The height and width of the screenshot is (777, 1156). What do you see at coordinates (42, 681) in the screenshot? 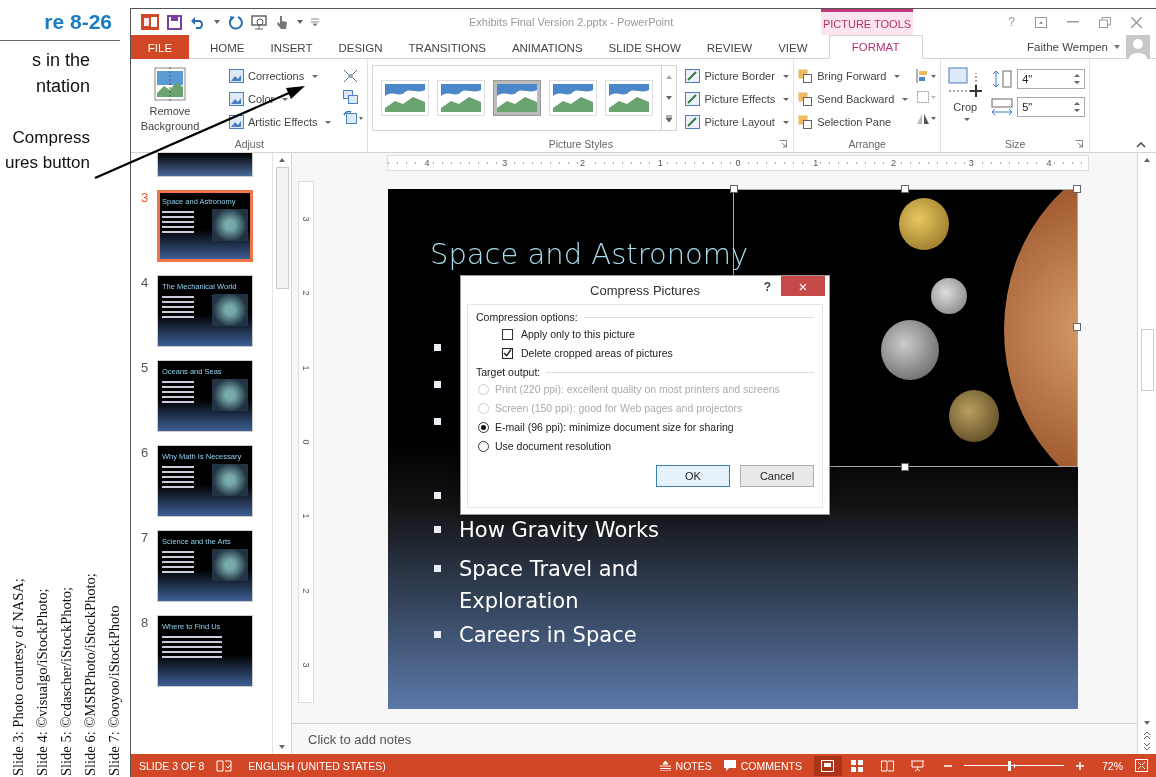
I see `photo-credit: Slide 4: ©visualgo/iStockPhoto;` at bounding box center [42, 681].